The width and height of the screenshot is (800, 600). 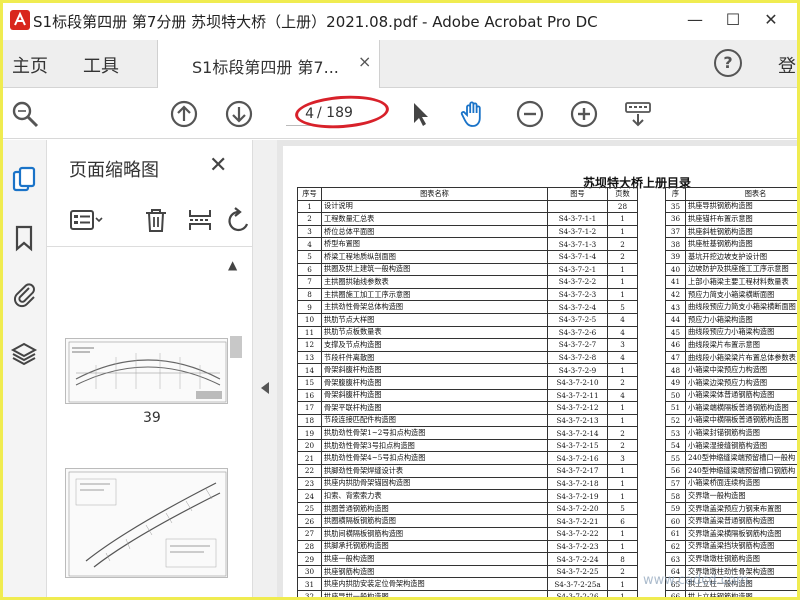 I want to click on toc-cell: 6, so click(x=622, y=521).